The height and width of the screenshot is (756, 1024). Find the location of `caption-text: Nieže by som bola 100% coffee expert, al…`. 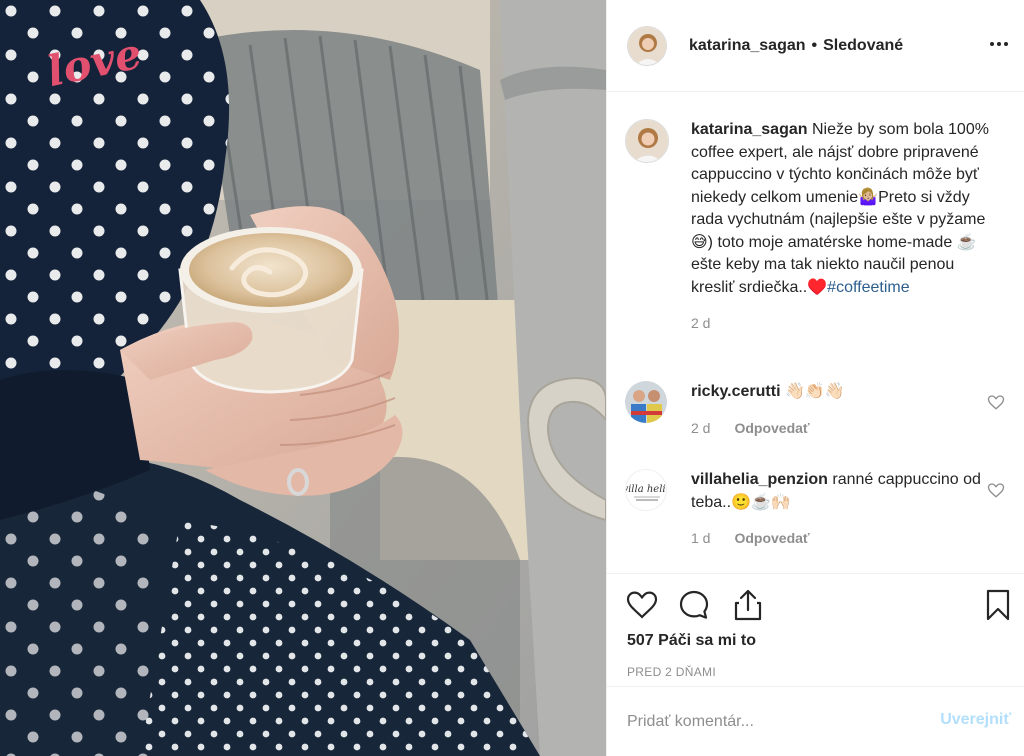

caption-text: Nieže by som bola 100% coffee expert, al… is located at coordinates (840, 208).